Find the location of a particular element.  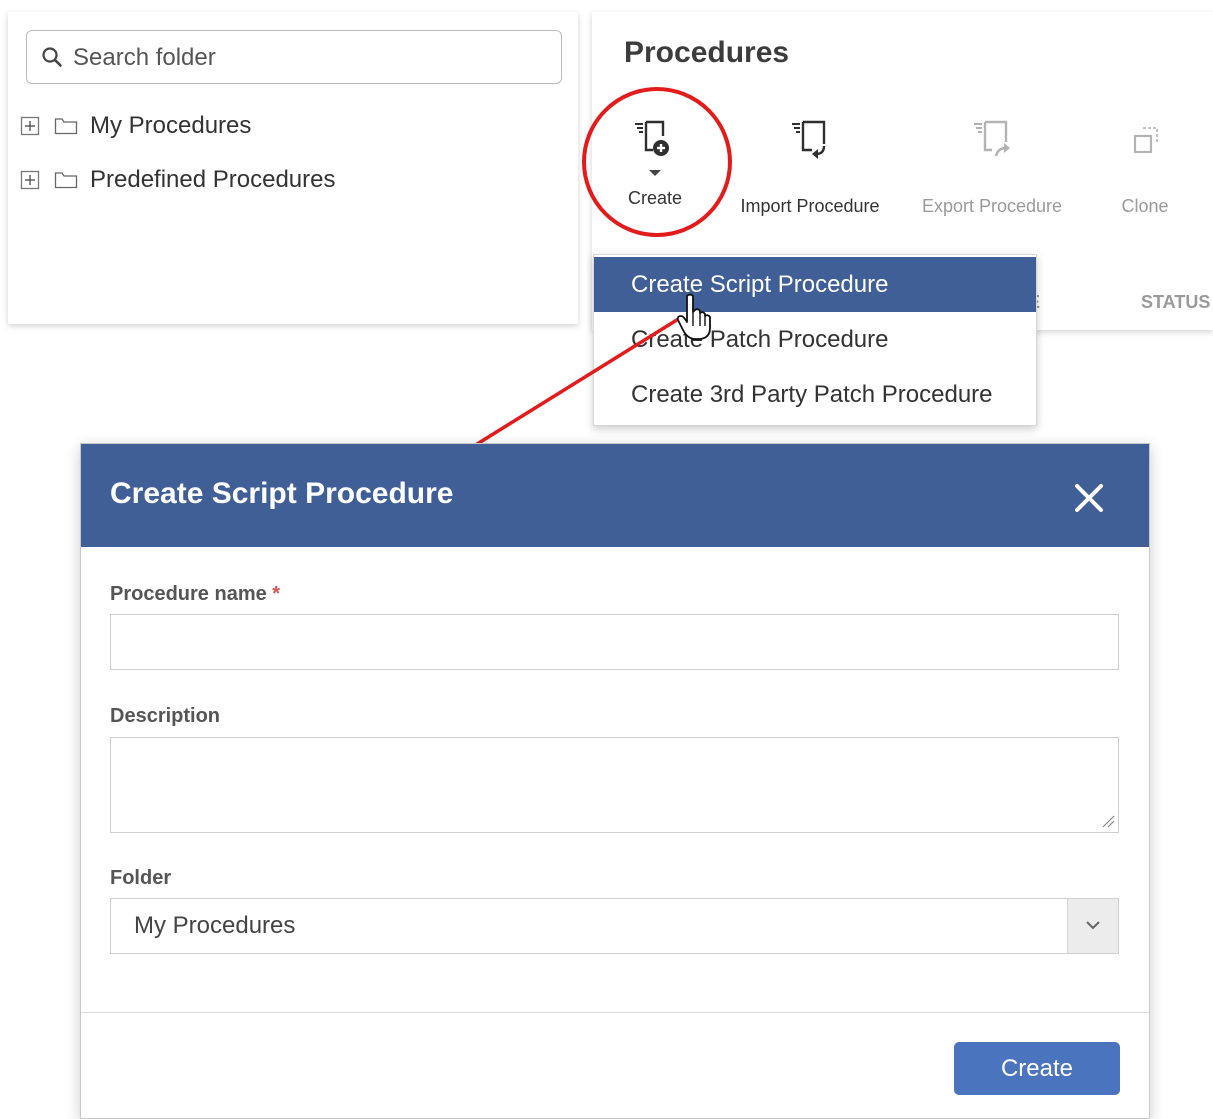

import-label: Import Procedure is located at coordinates (810, 206).